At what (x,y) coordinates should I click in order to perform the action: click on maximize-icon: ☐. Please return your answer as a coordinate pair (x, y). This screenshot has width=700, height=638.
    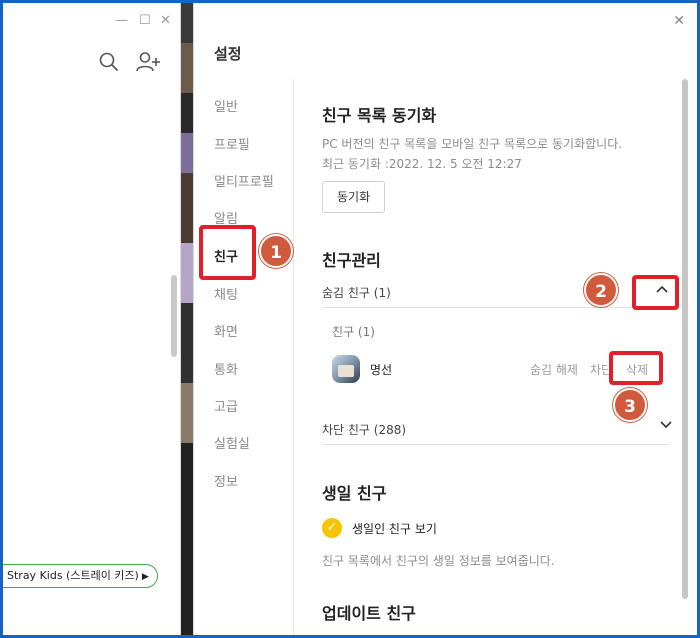
    Looking at the image, I should click on (145, 20).